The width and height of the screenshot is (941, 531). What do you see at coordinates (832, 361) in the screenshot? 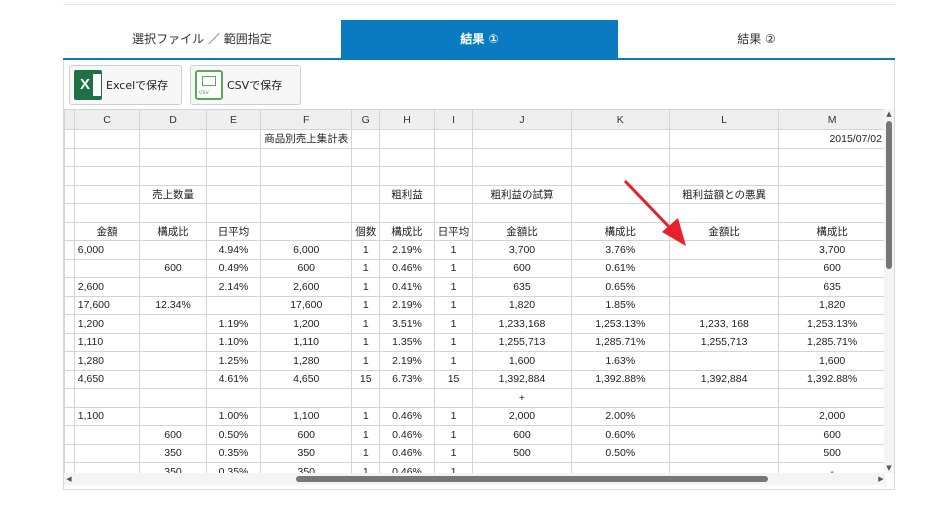
I see `table-cell: 1,600` at bounding box center [832, 361].